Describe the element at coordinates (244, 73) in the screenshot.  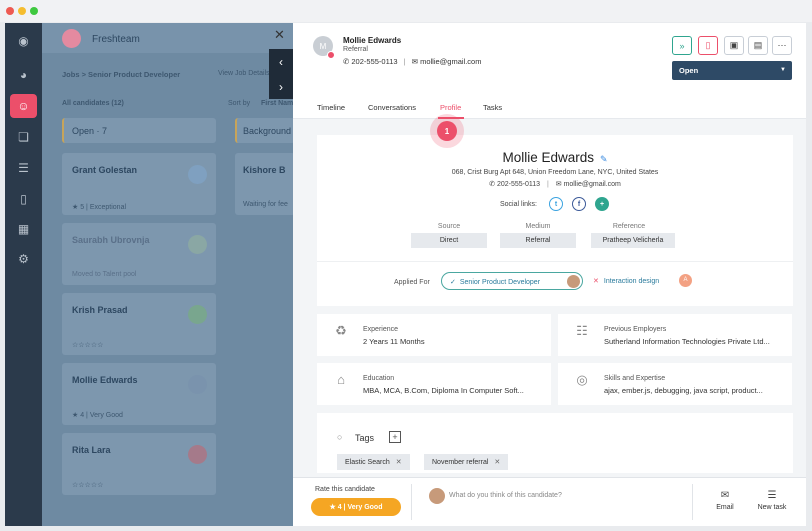
I see `view-job-link: View Job Details` at that location.